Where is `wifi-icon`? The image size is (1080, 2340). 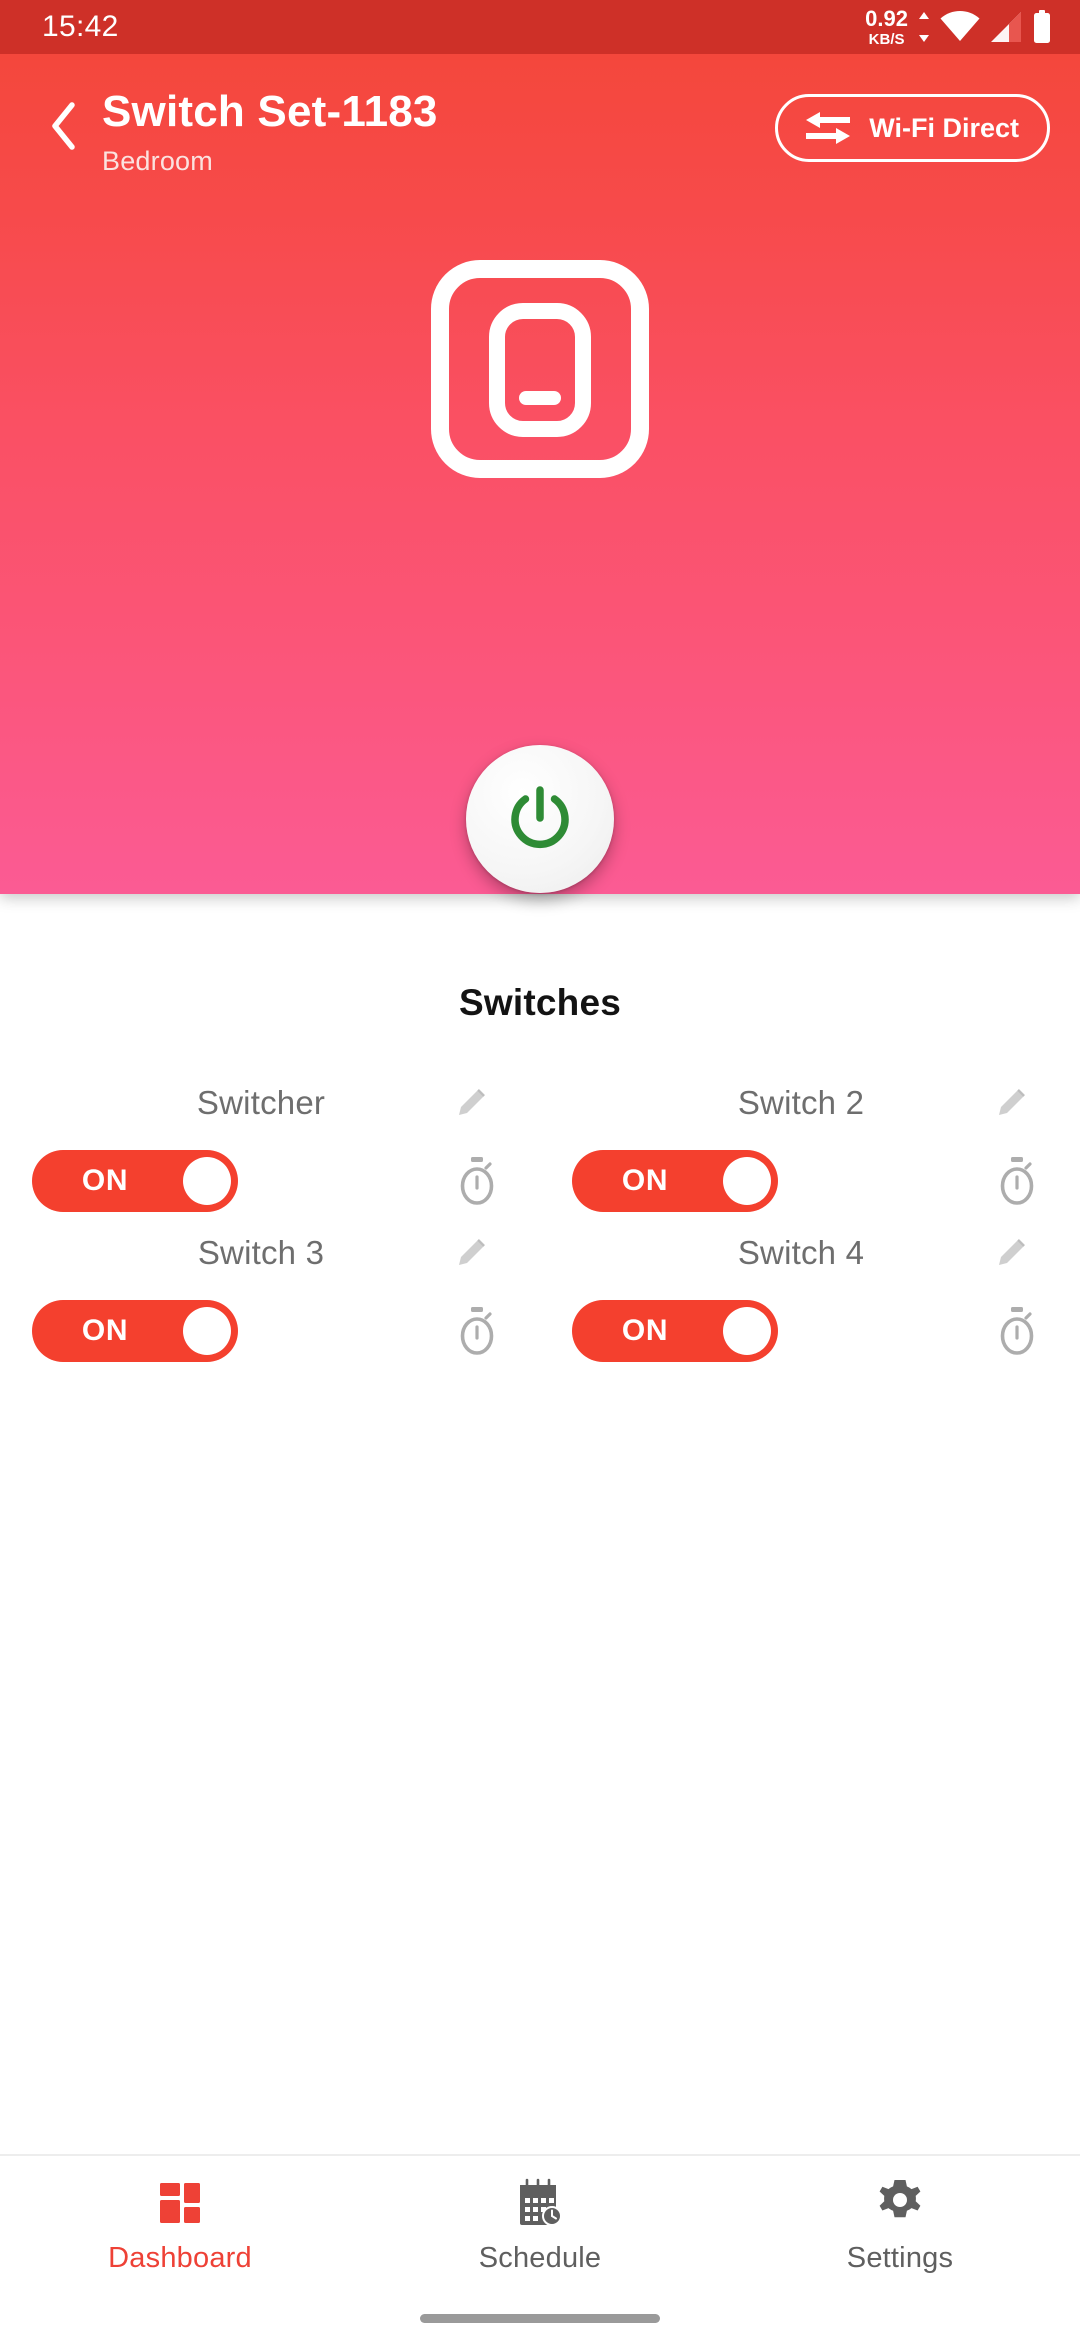 wifi-icon is located at coordinates (960, 26).